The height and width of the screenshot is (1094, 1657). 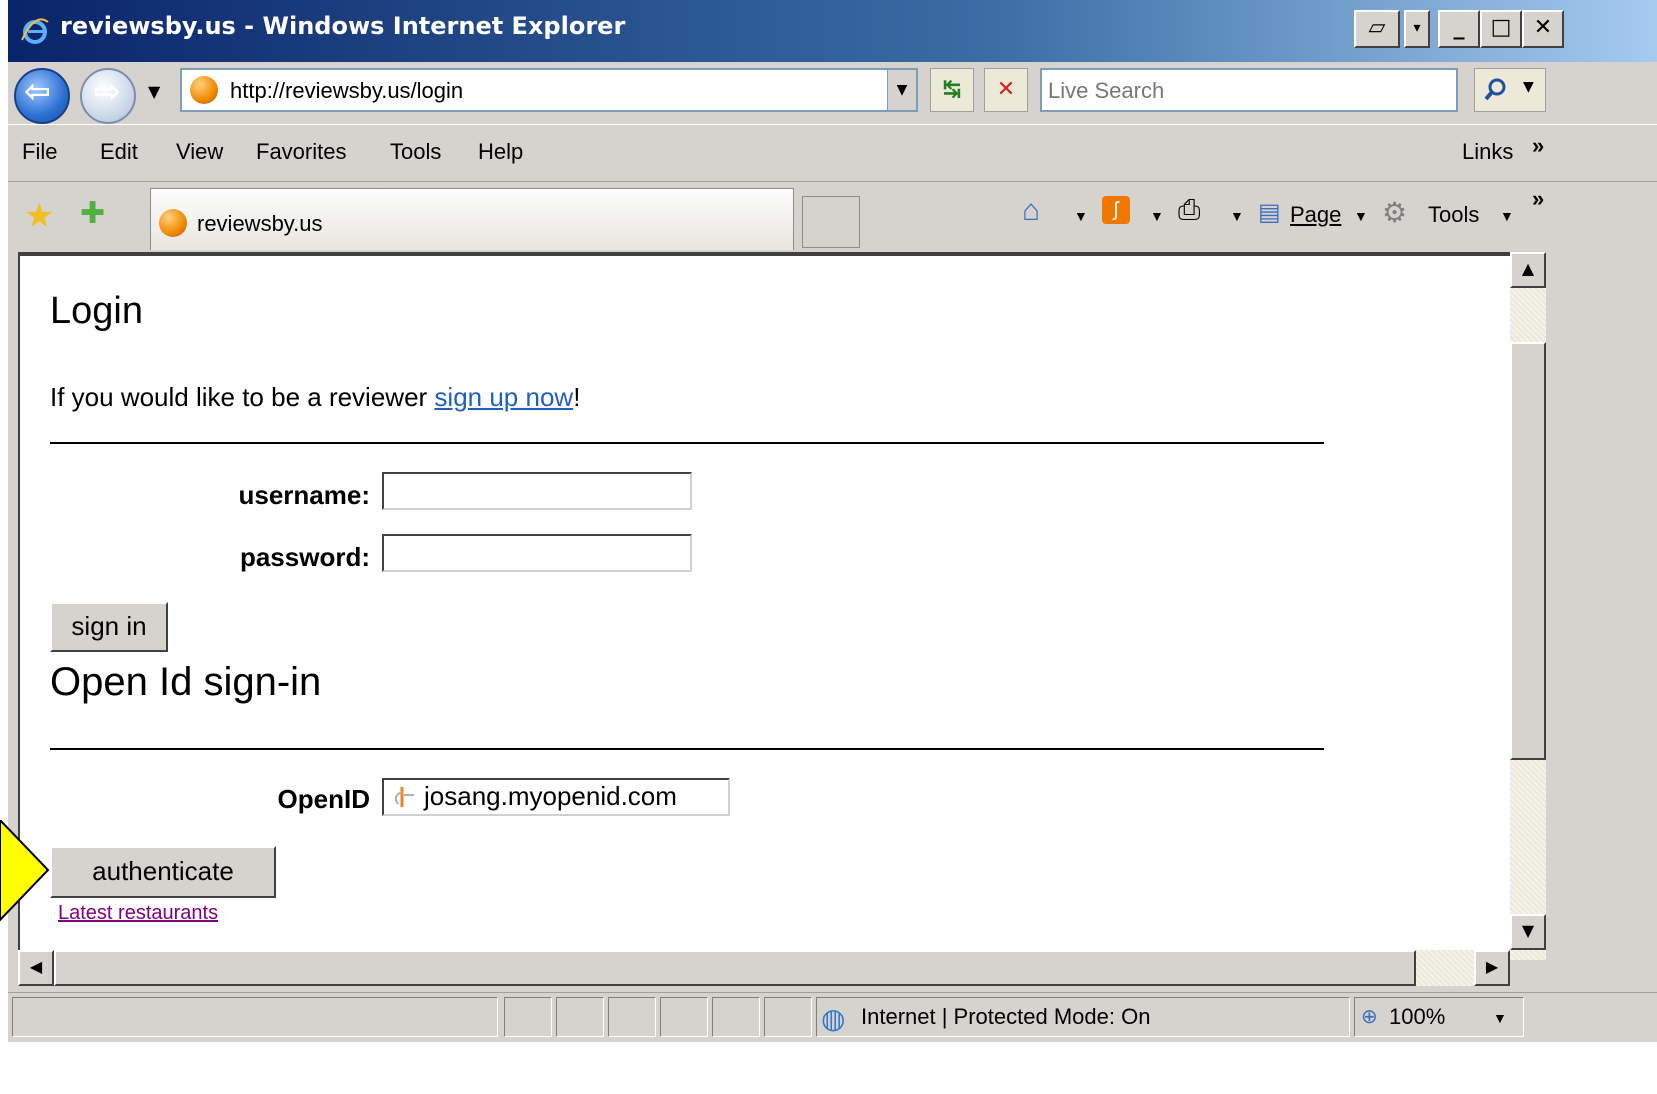 What do you see at coordinates (832, 1068) in the screenshot?
I see `desktop-area` at bounding box center [832, 1068].